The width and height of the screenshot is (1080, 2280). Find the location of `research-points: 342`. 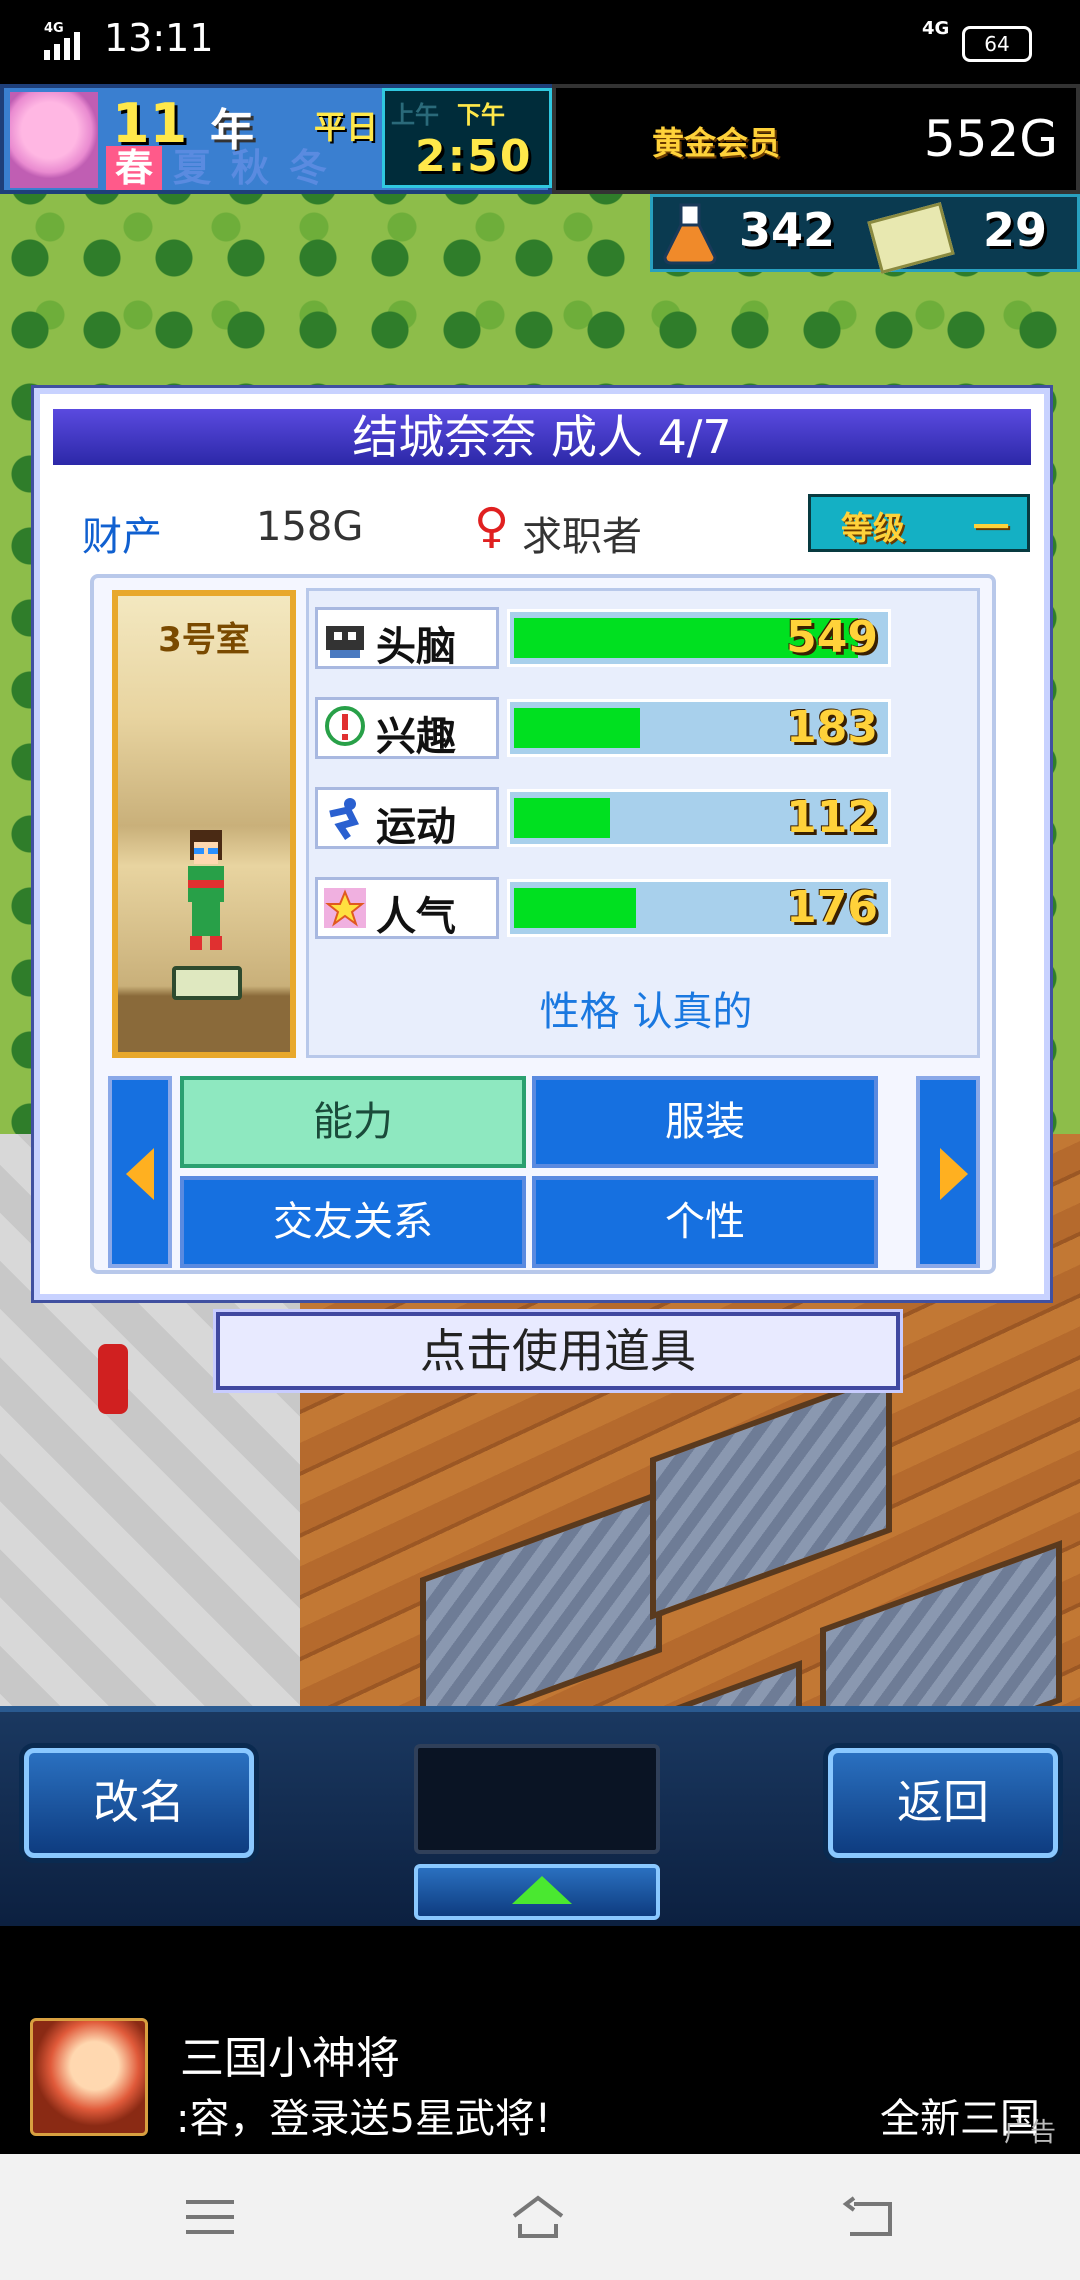

research-points: 342 is located at coordinates (787, 230).